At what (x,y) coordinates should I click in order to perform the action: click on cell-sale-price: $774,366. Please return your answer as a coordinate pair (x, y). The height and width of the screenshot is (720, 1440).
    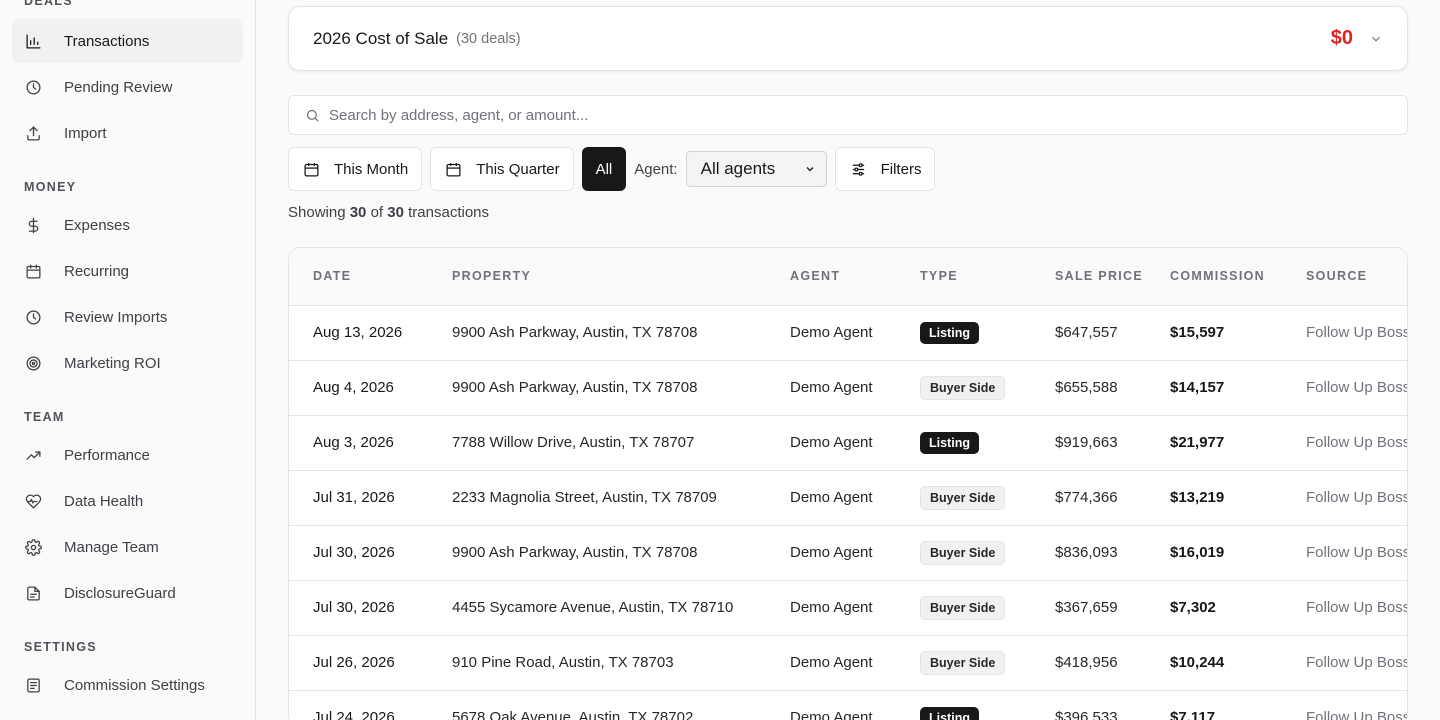
    Looking at the image, I should click on (1086, 497).